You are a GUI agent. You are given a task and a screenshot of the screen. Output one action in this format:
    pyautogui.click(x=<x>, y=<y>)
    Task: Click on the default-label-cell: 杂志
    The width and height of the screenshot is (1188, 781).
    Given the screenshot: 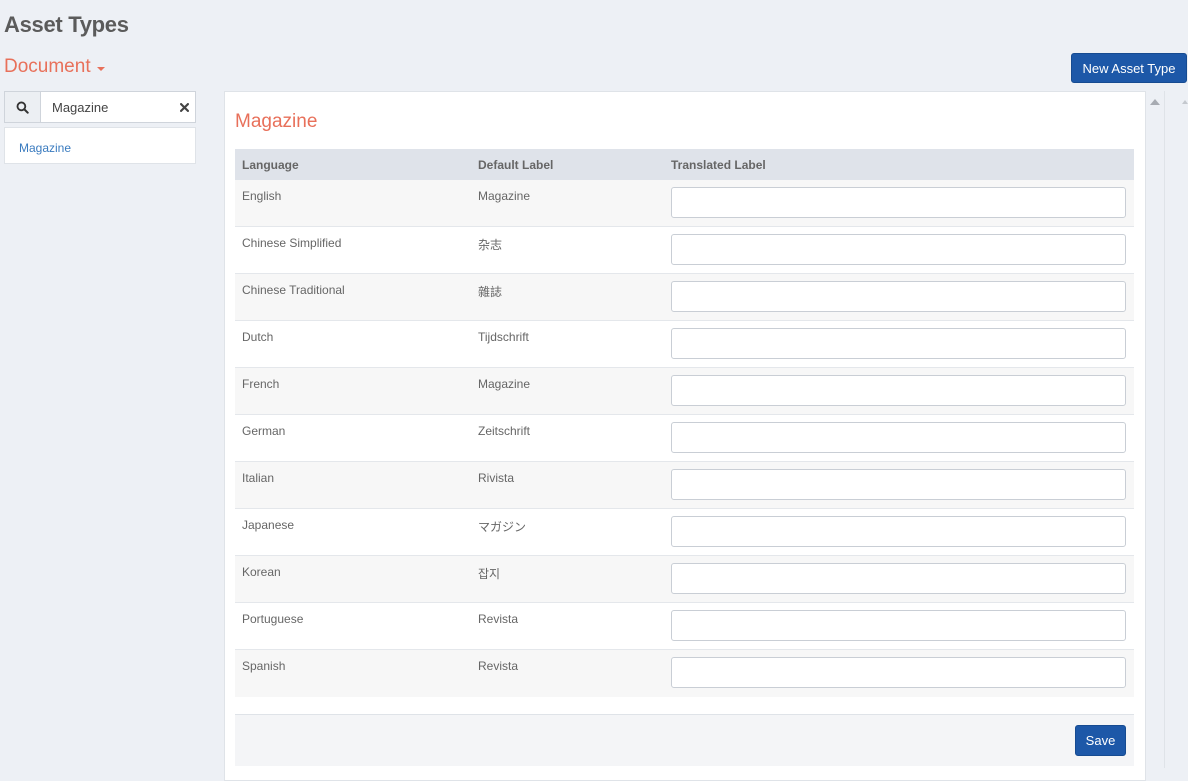 What is the action you would take?
    pyautogui.click(x=490, y=245)
    